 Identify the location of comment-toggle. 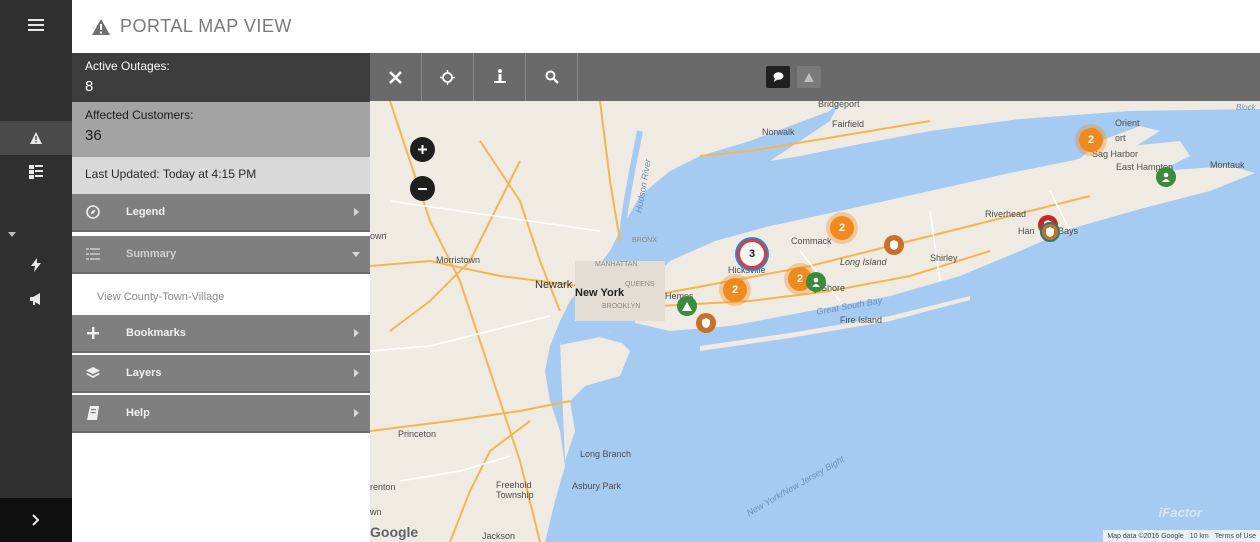
(778, 77).